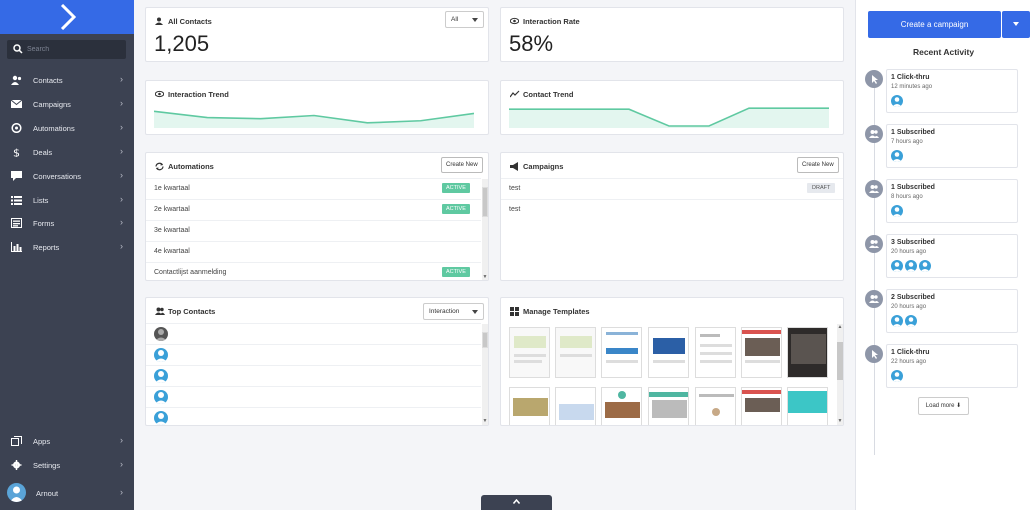  Describe the element at coordinates (672, 188) in the screenshot. I see `table-row: test DRAFT` at that location.